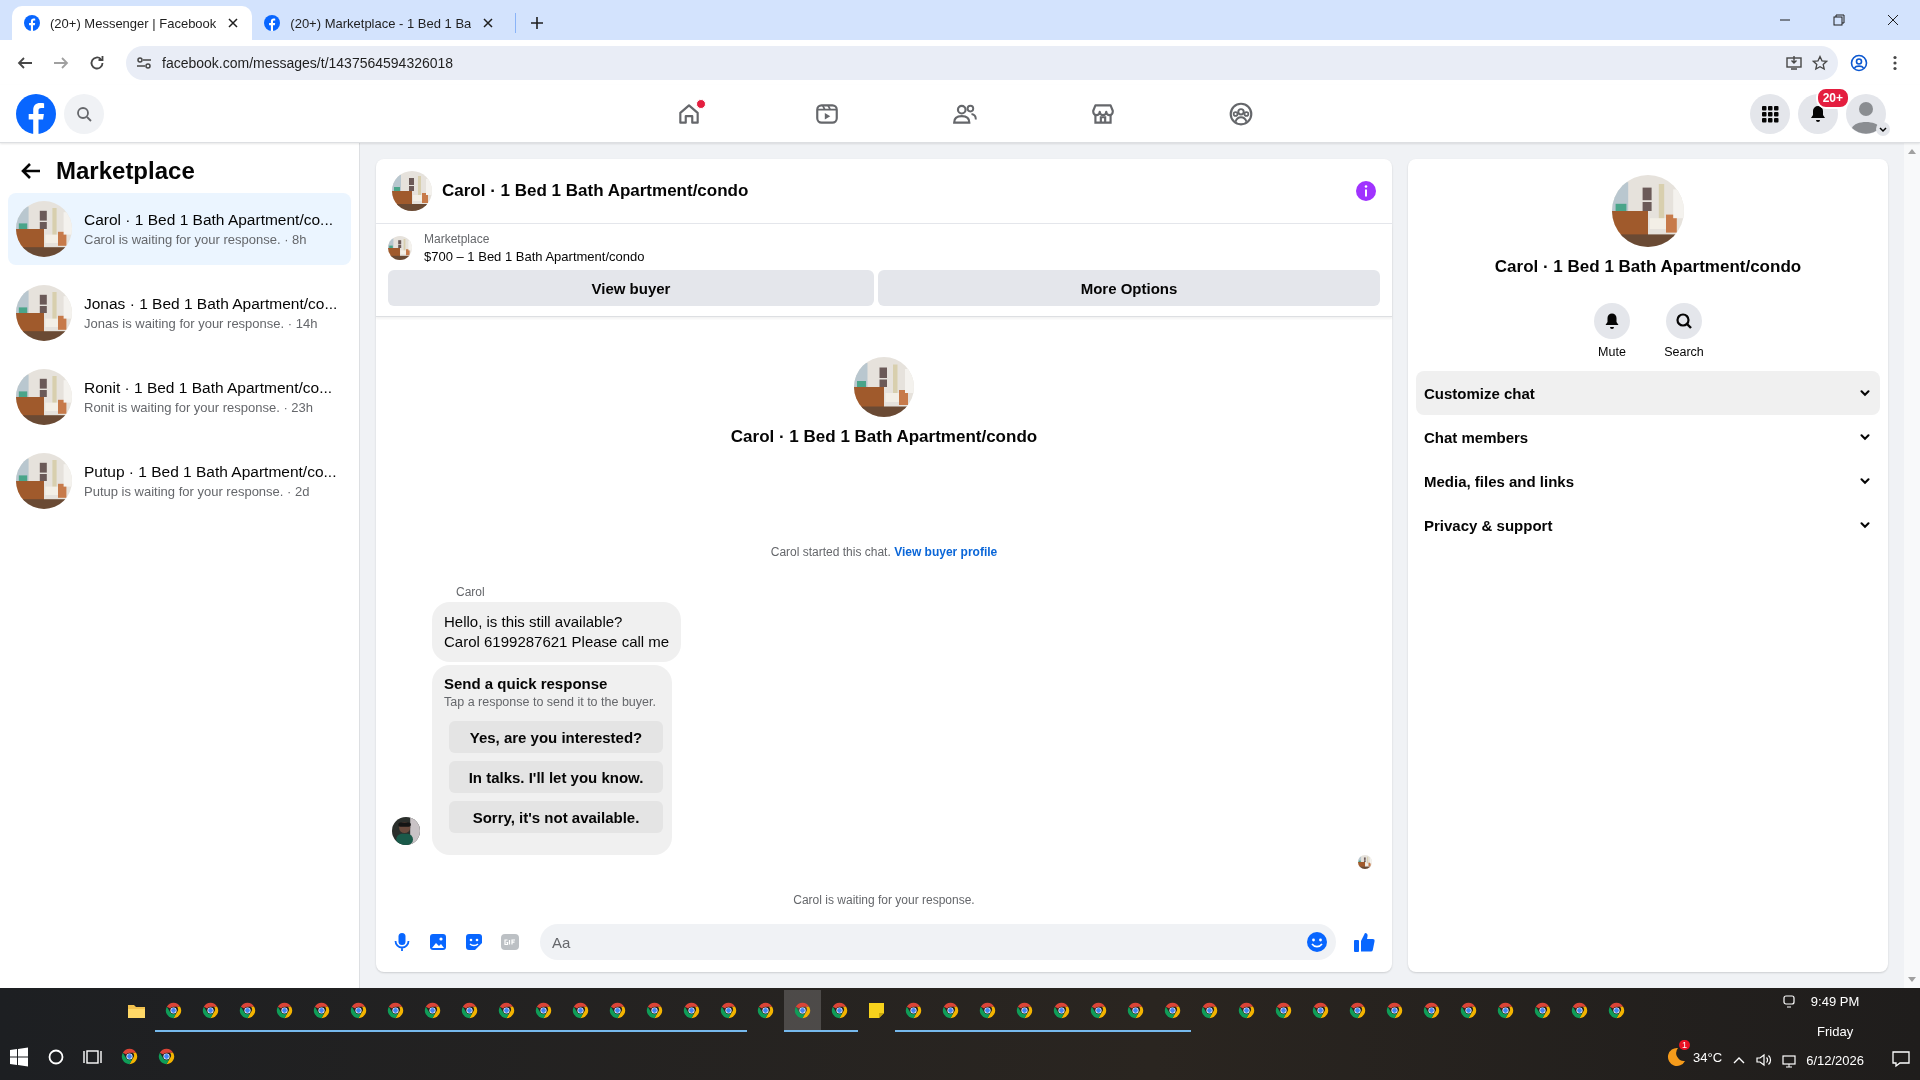 This screenshot has height=1080, width=1920. I want to click on chat-list-item: Ronit · 1 Bed 1 Bath Apartment/co... Ronit is waiting for your response. · 23h, so click(179, 397).